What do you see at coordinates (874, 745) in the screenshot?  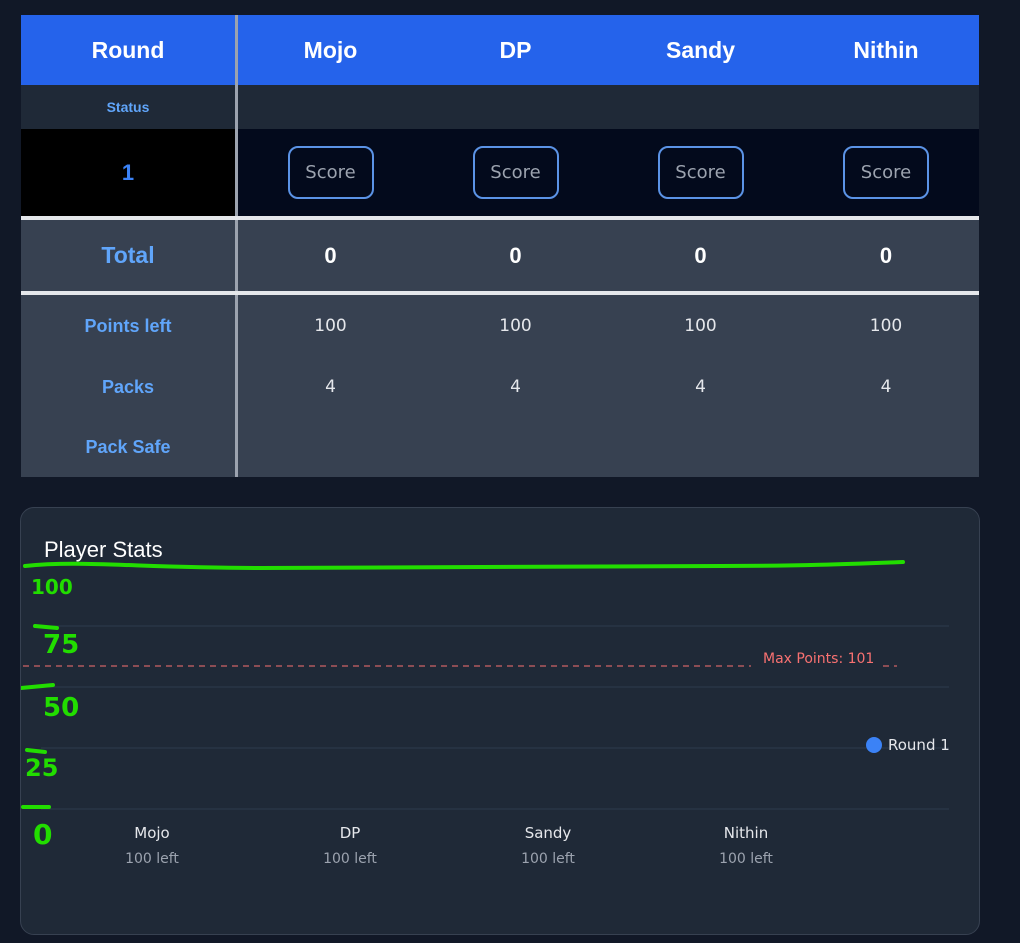 I see `legend-dot-icon` at bounding box center [874, 745].